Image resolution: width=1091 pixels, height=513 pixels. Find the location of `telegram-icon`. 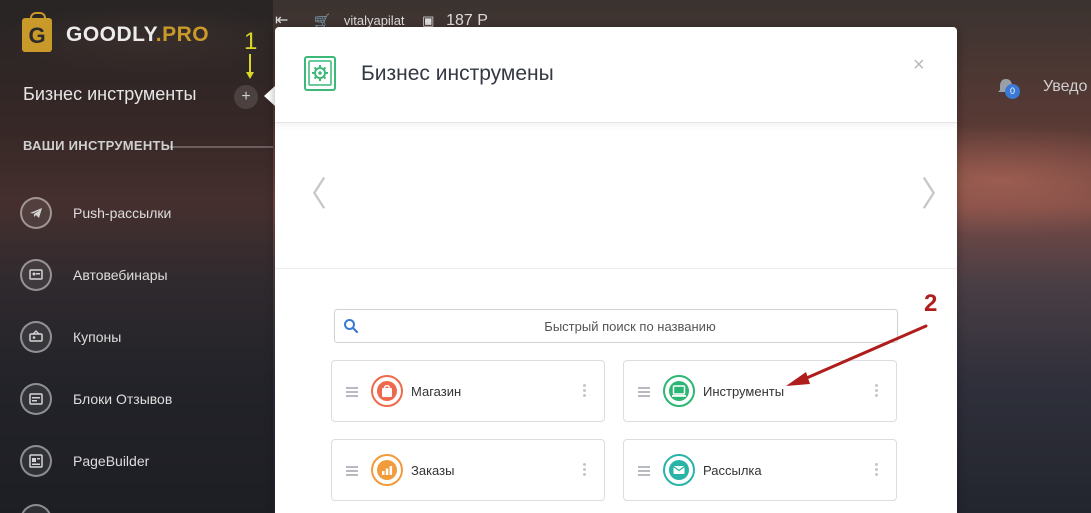

telegram-icon is located at coordinates (36, 213).